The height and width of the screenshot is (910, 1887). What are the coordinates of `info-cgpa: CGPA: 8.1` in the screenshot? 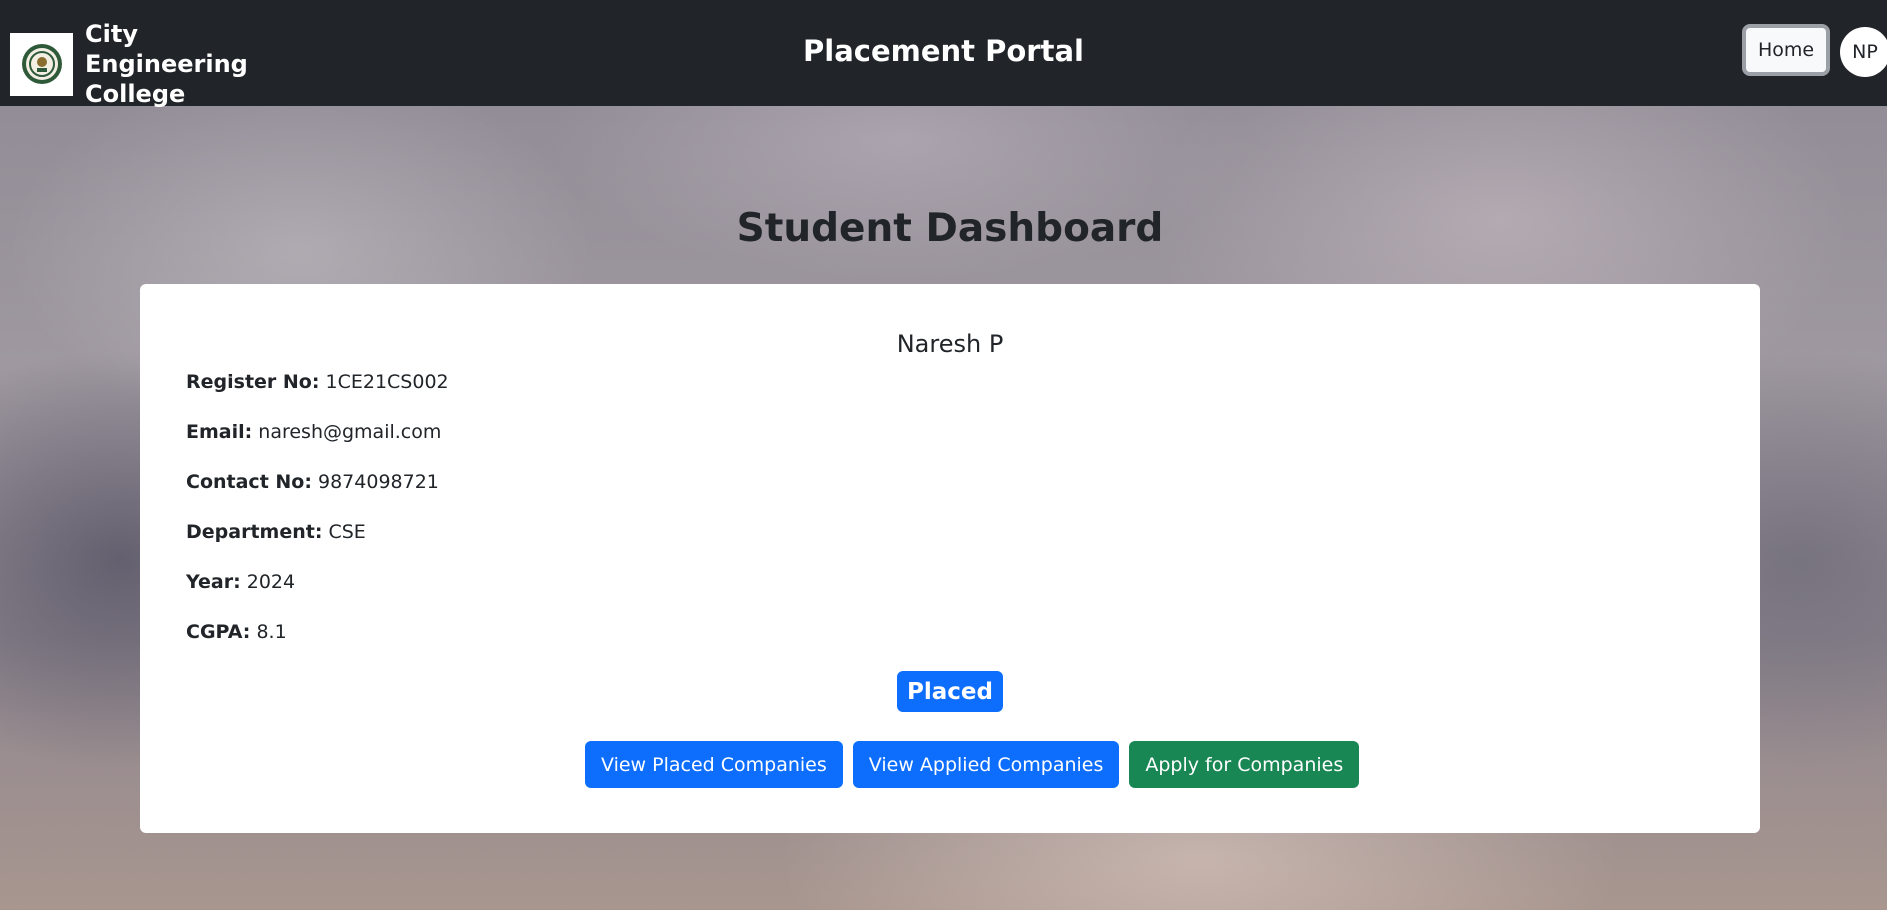 It's located at (317, 647).